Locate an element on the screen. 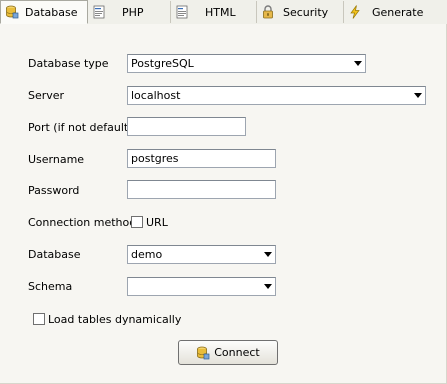 The height and width of the screenshot is (384, 447). tab-label: HTML is located at coordinates (220, 12).